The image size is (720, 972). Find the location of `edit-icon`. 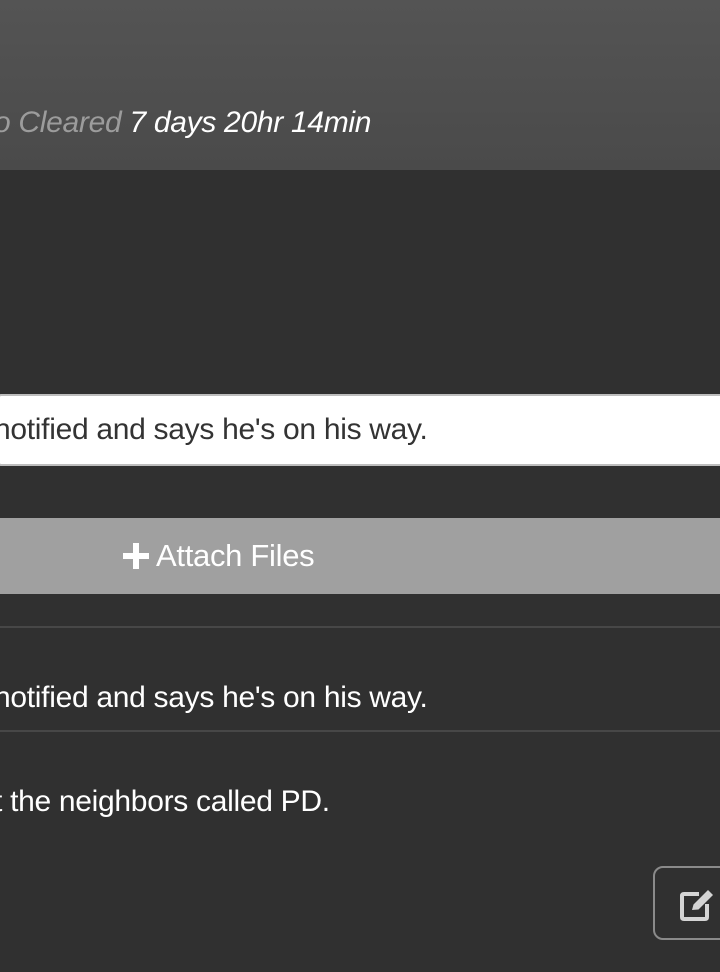

edit-icon is located at coordinates (696, 905).